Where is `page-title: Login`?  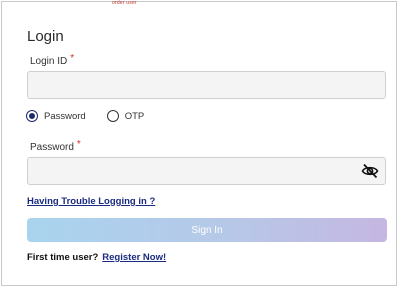
page-title: Login is located at coordinates (45, 36).